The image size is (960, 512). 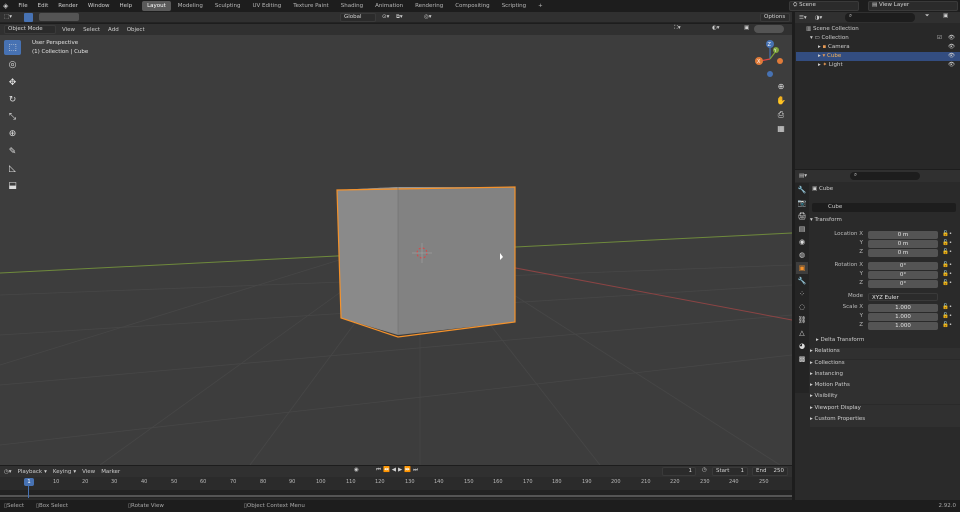 What do you see at coordinates (5, 6) in the screenshot?
I see `blender-logo-icon: ◈` at bounding box center [5, 6].